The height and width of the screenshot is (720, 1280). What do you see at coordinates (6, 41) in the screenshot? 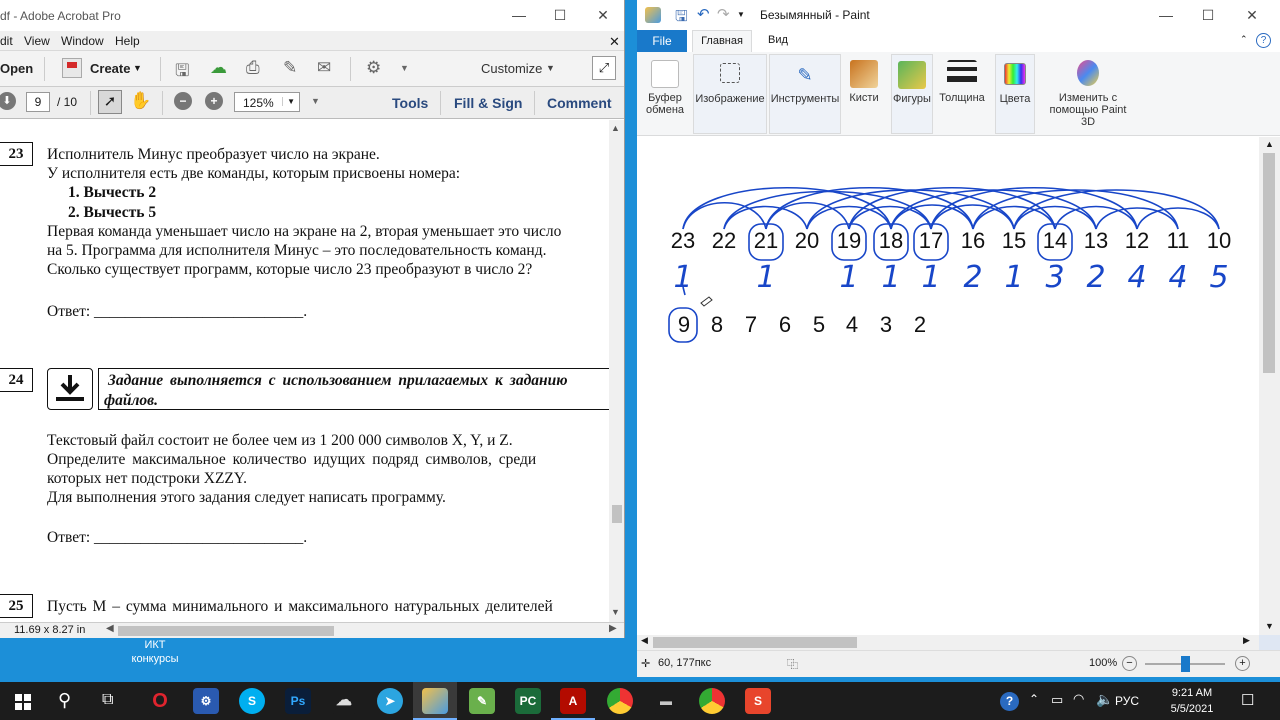
I see `menu-edit: dit` at bounding box center [6, 41].